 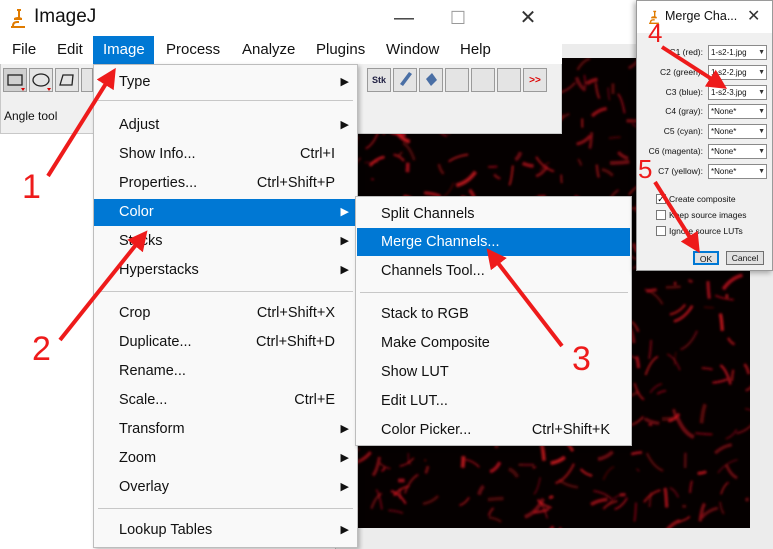 I want to click on channel-select-c7: *None* ▼, so click(x=737, y=171).